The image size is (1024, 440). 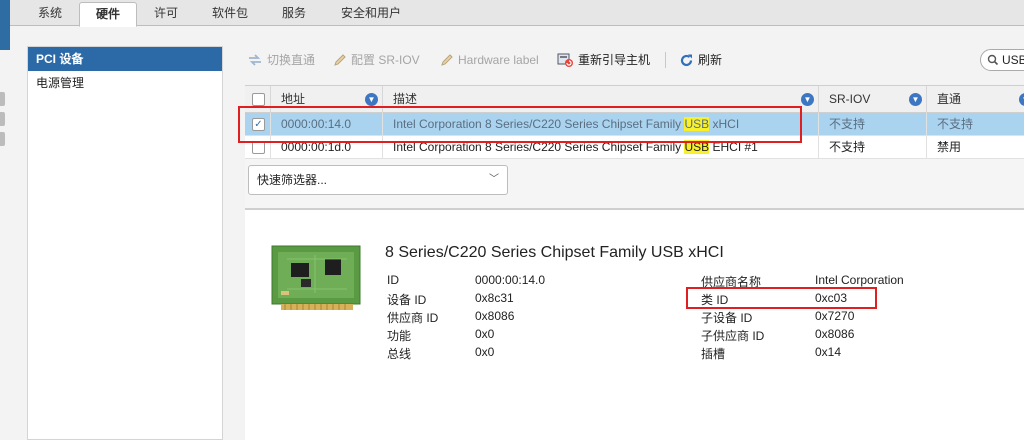 What do you see at coordinates (327, 99) in the screenshot?
I see `column-header-address: 地址 ▼` at bounding box center [327, 99].